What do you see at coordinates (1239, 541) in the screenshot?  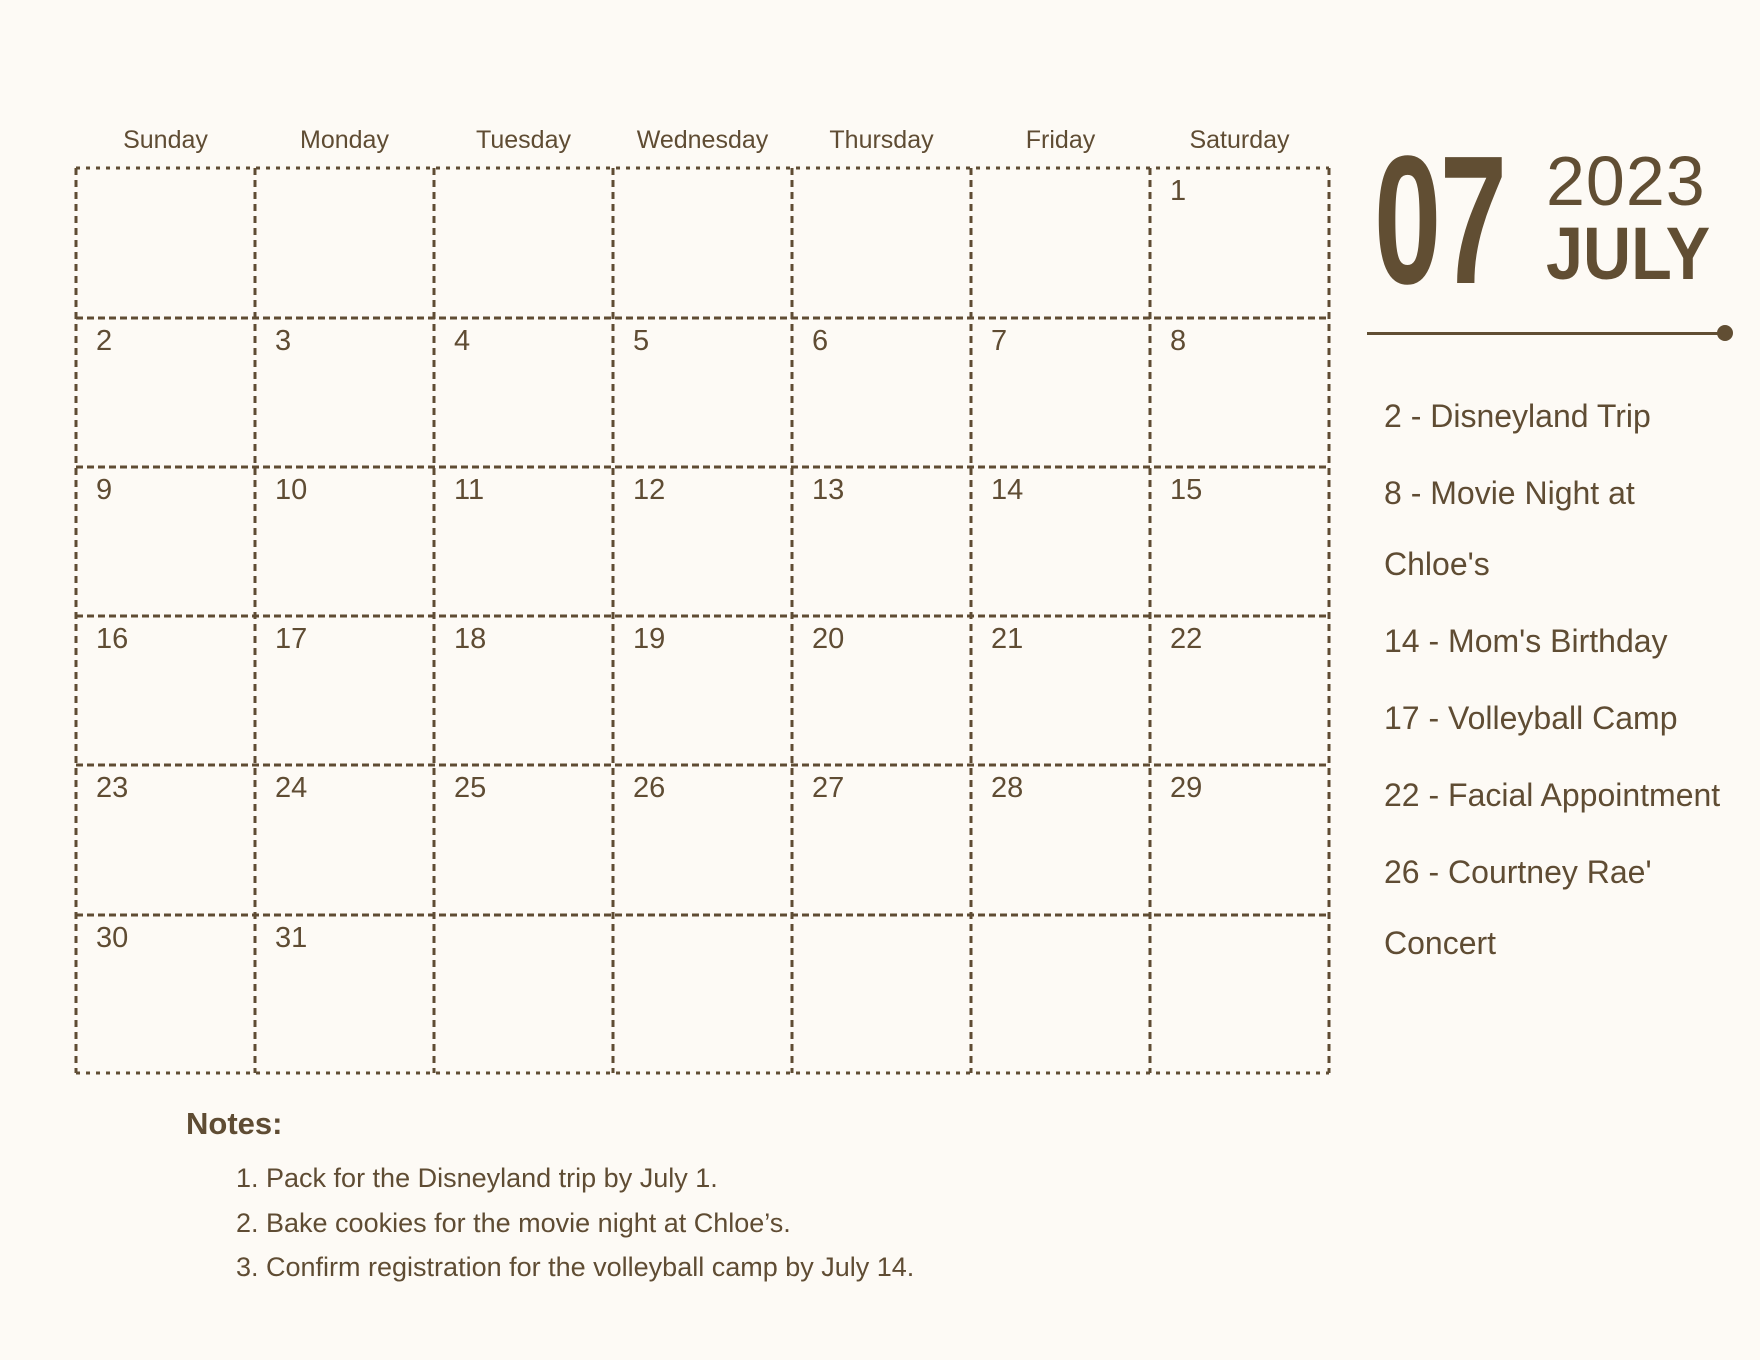 I see `calendar-day-cell: 15` at bounding box center [1239, 541].